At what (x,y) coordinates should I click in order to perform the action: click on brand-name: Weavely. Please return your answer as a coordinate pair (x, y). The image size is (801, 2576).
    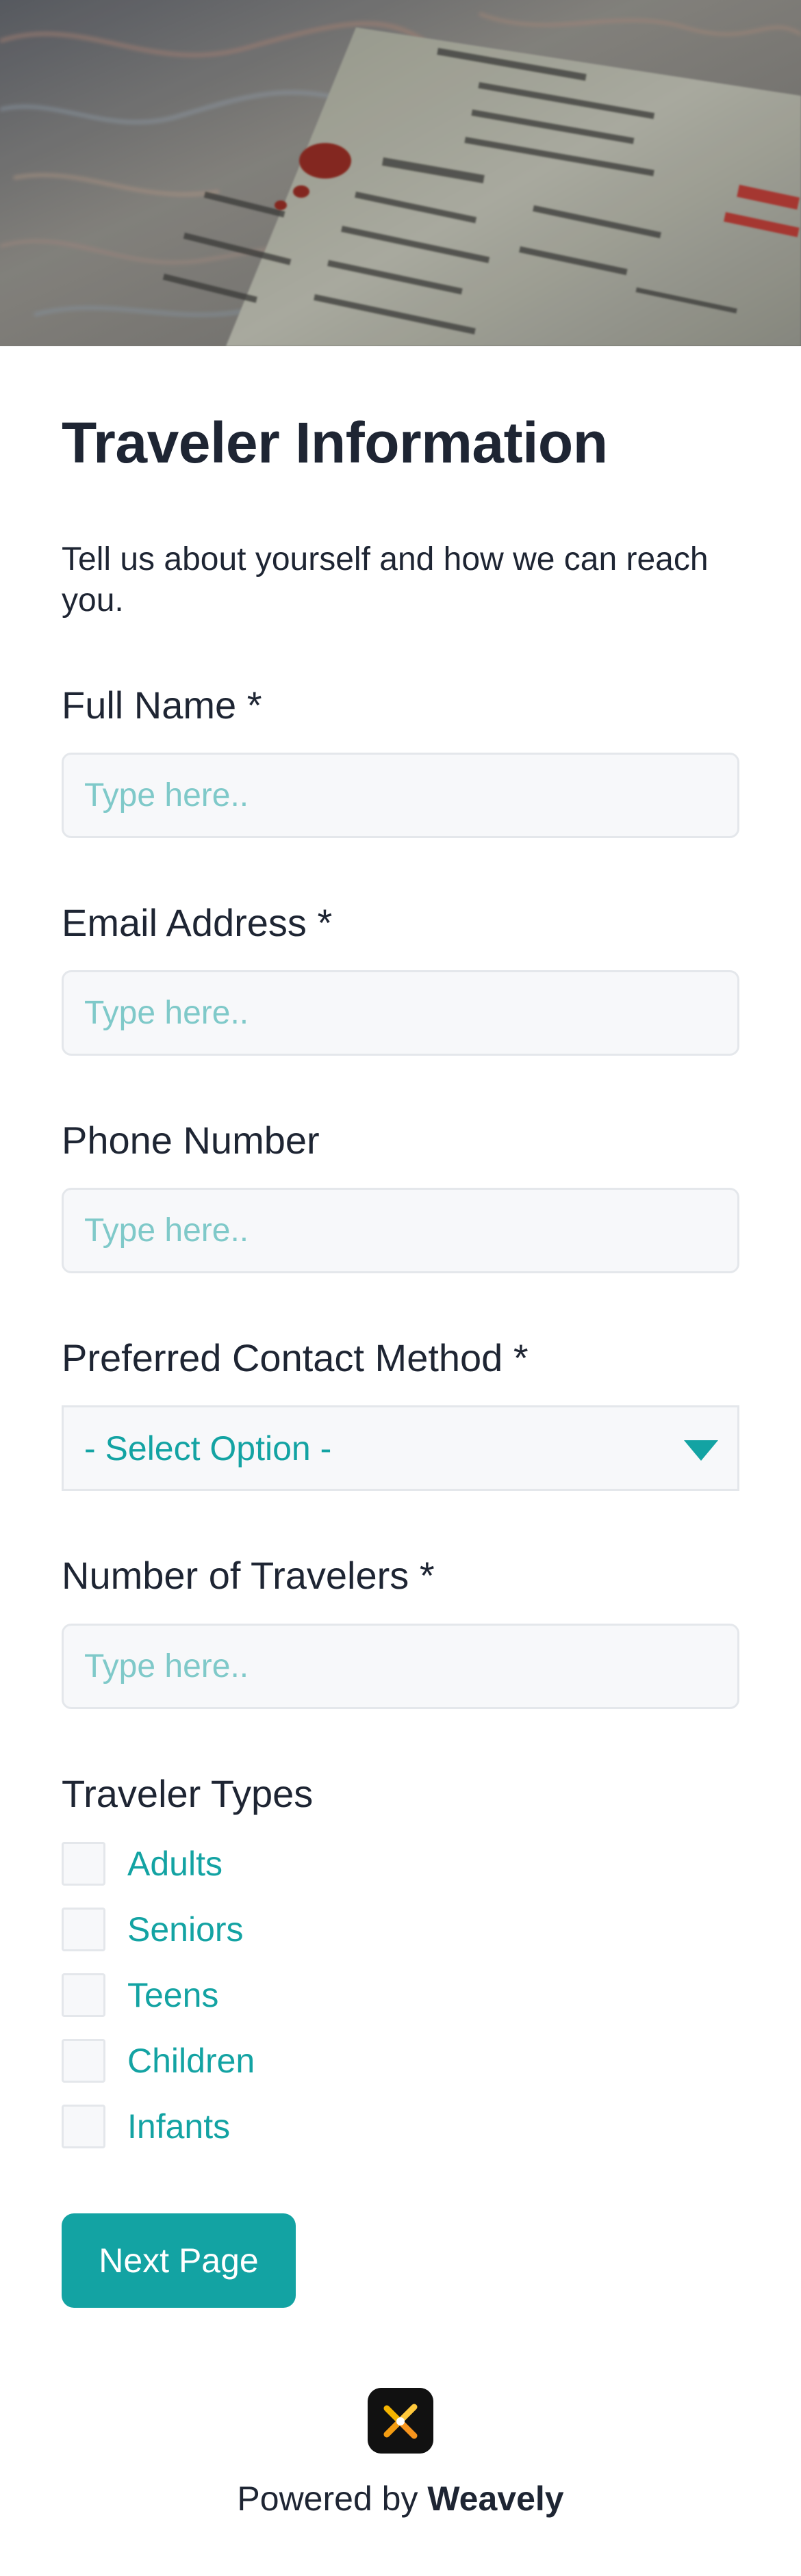
    Looking at the image, I should click on (495, 2499).